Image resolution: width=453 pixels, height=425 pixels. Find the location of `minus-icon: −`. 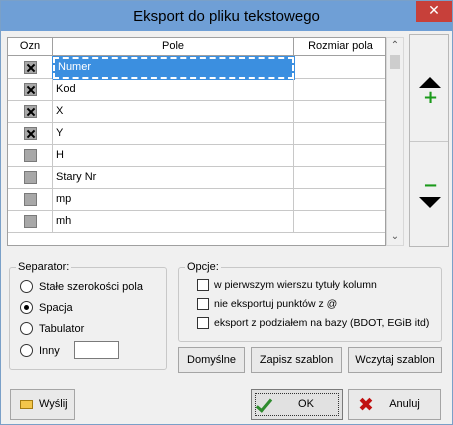

minus-icon: − is located at coordinates (431, 185).